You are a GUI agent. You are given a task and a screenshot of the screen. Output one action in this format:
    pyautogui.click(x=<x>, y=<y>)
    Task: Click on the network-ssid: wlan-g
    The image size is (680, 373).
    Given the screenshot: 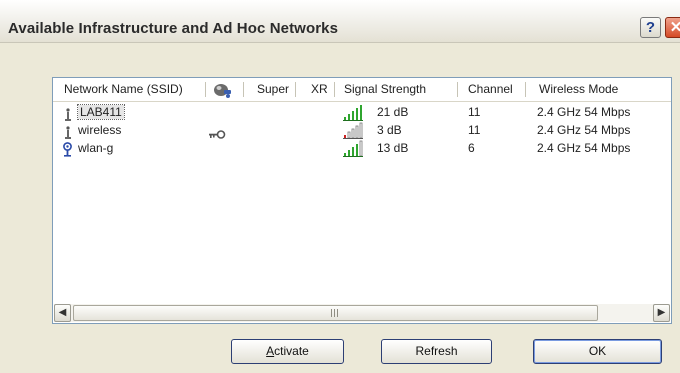 What is the action you would take?
    pyautogui.click(x=96, y=148)
    